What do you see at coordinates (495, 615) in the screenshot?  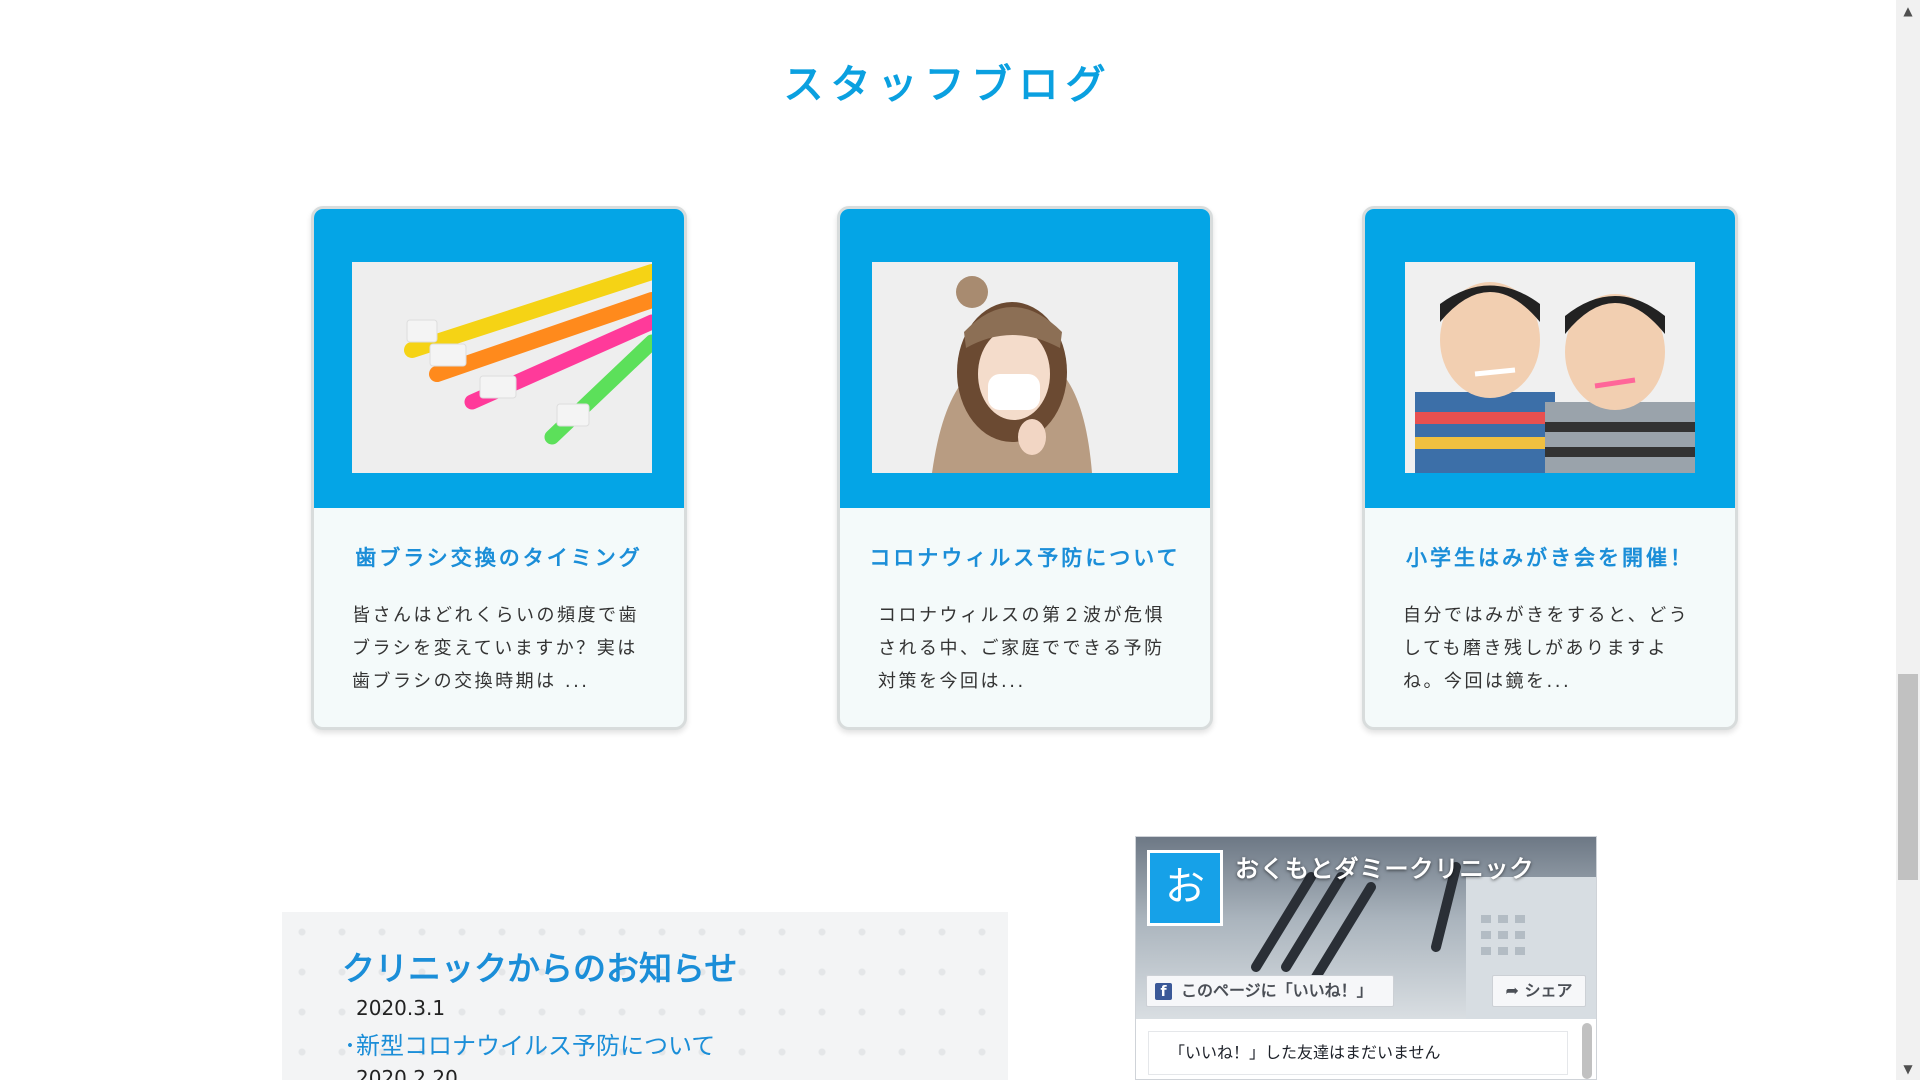 I see `excerpt-line: 皆さんはどれくらいの頻度で歯` at bounding box center [495, 615].